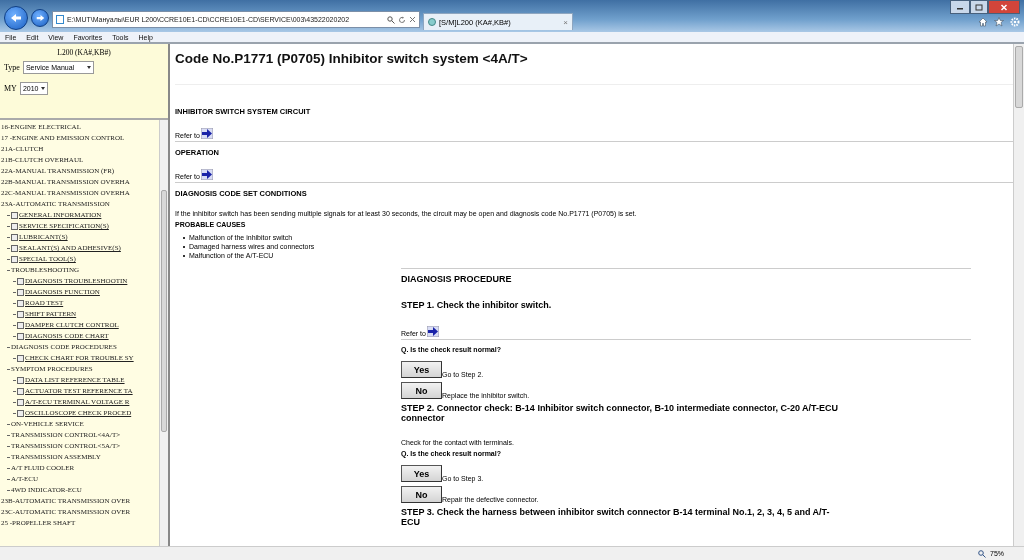 This screenshot has width=1024, height=560. What do you see at coordinates (960, 7) in the screenshot?
I see `minimize-button` at bounding box center [960, 7].